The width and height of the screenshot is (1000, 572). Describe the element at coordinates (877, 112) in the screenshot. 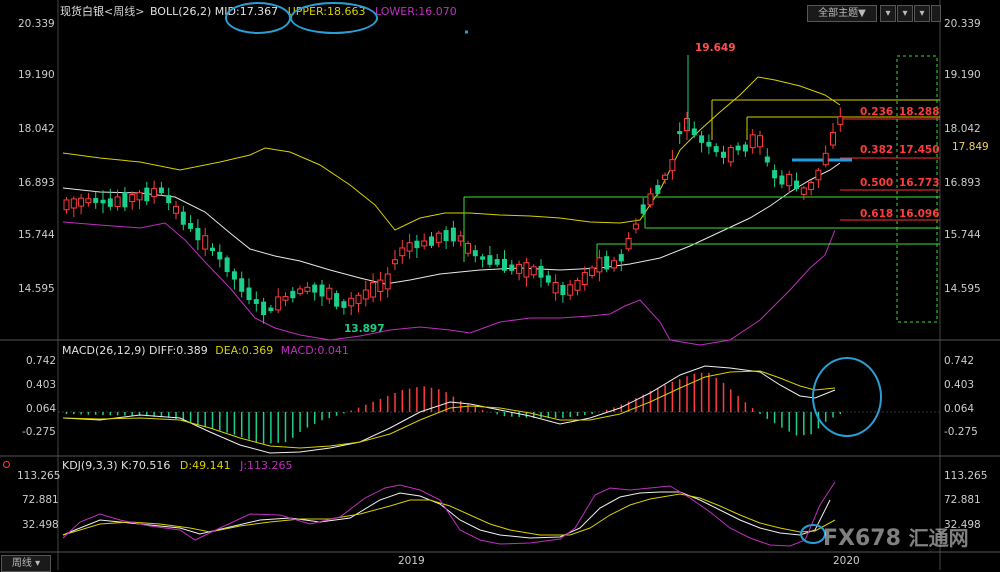

I see `fib-ratio-label: 0.236` at that location.